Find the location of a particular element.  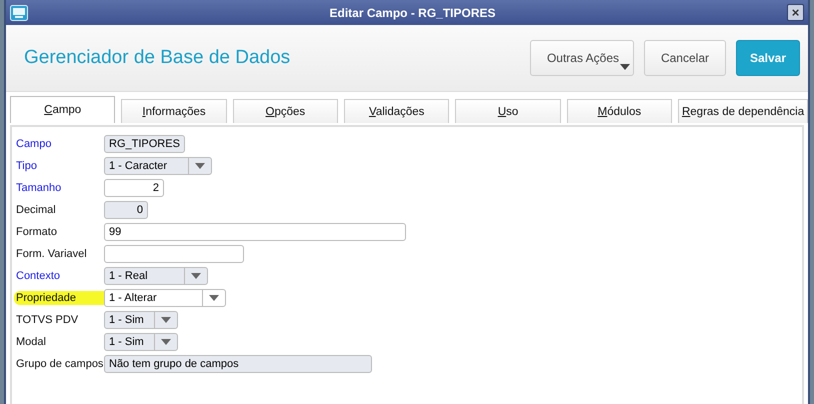

input-field: 2 is located at coordinates (134, 188).